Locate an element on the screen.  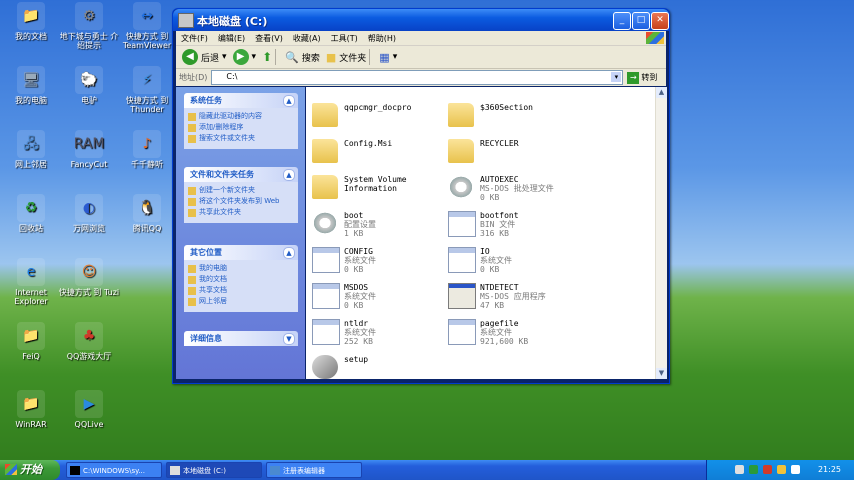
task-link: 隐藏此驱动器的内容 is located at coordinates (241, 116).